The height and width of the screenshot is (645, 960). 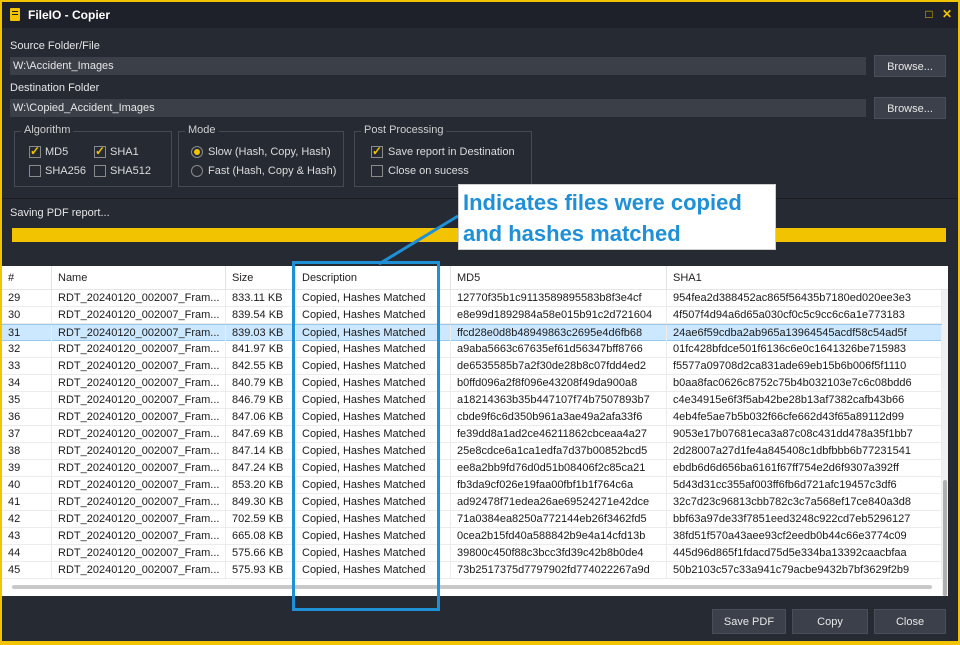 What do you see at coordinates (945, 538) in the screenshot?
I see `vertical-scroll-thumb` at bounding box center [945, 538].